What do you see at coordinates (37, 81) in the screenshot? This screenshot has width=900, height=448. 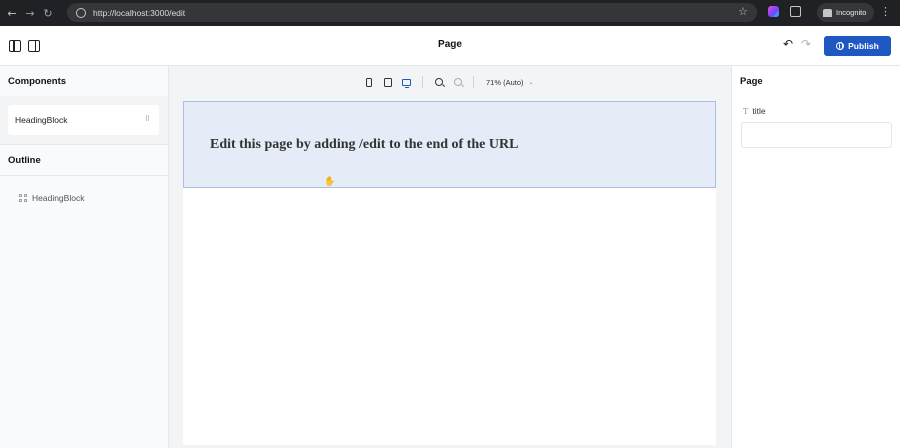 I see `components-title: Components` at bounding box center [37, 81].